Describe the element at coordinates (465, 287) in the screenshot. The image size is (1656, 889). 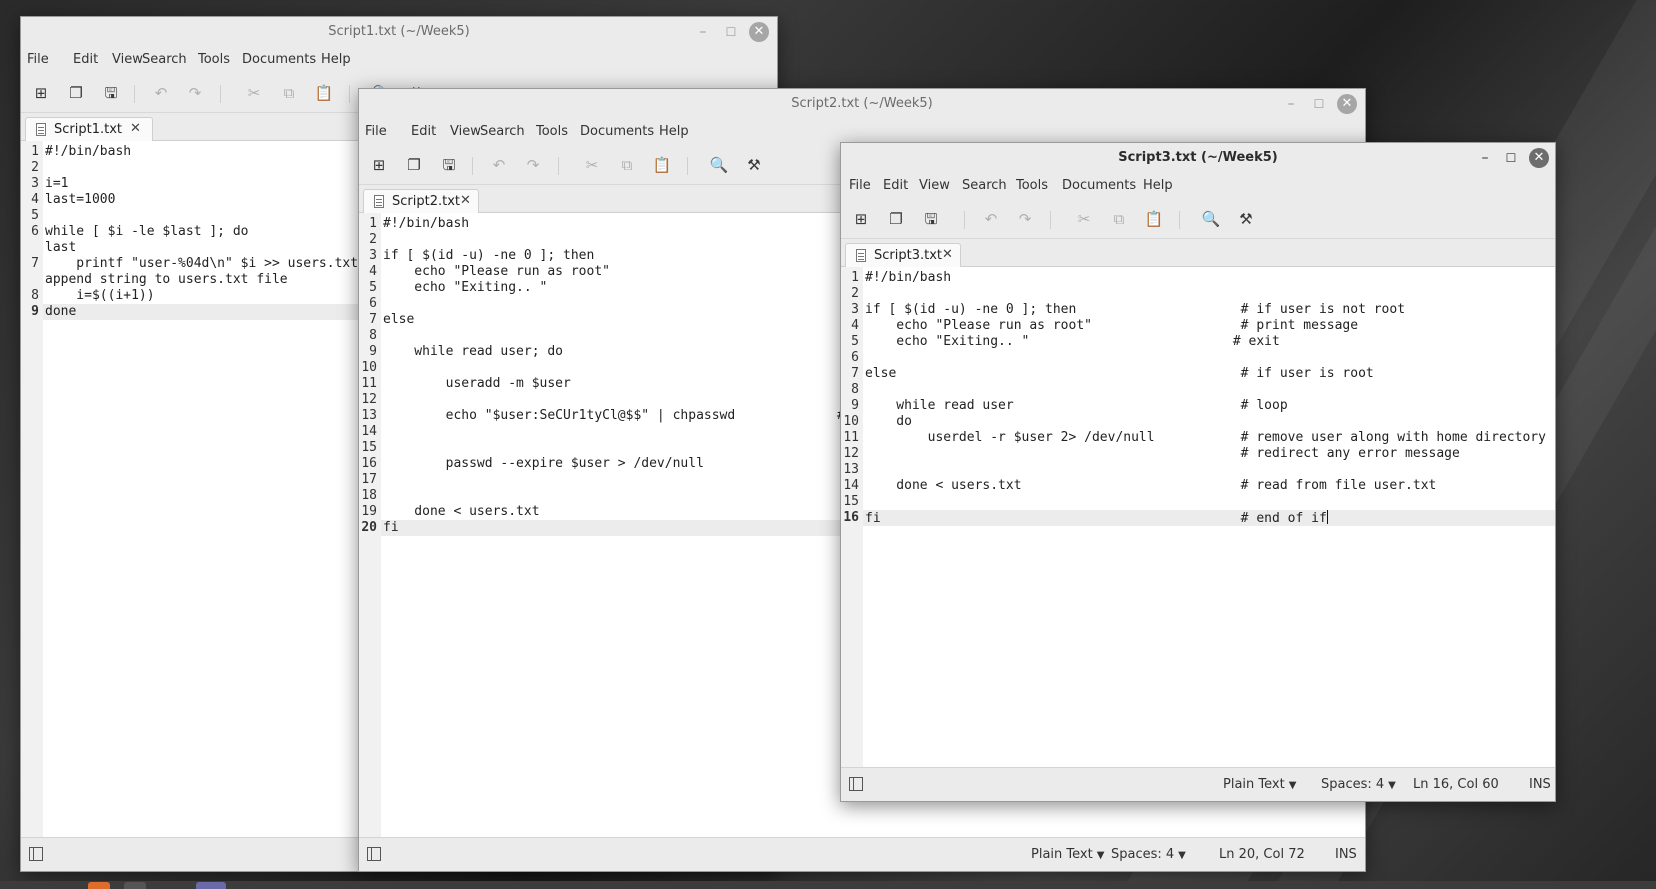
I see `code-line: echo "Exiting.. "` at that location.